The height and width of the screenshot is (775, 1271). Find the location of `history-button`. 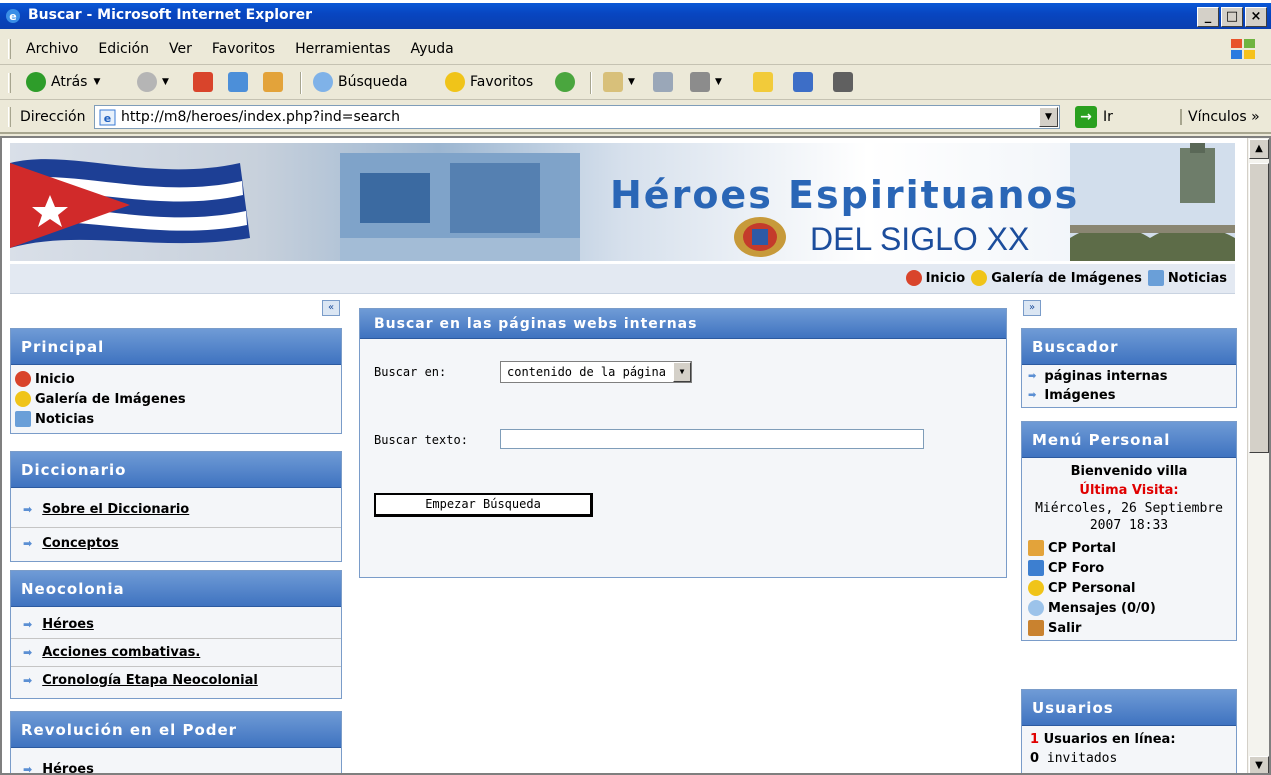

history-button is located at coordinates (567, 82).